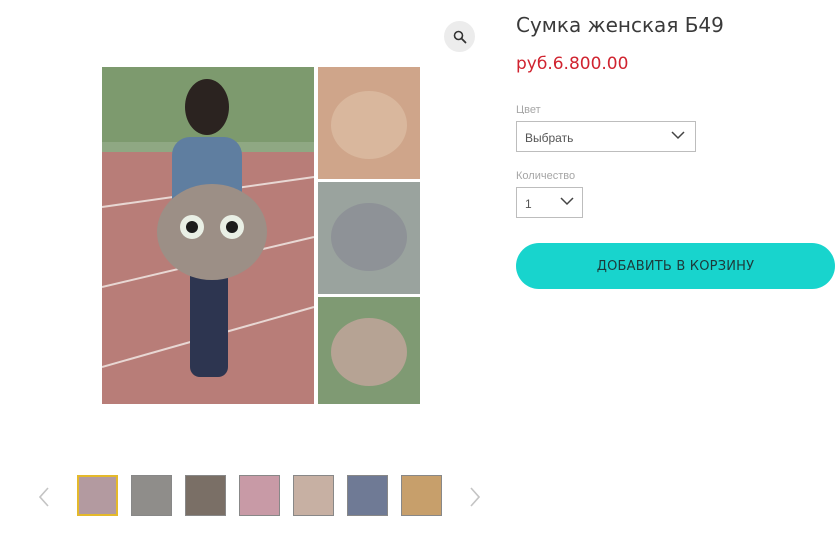  What do you see at coordinates (528, 204) in the screenshot?
I see `quantity-select-value: 1` at bounding box center [528, 204].